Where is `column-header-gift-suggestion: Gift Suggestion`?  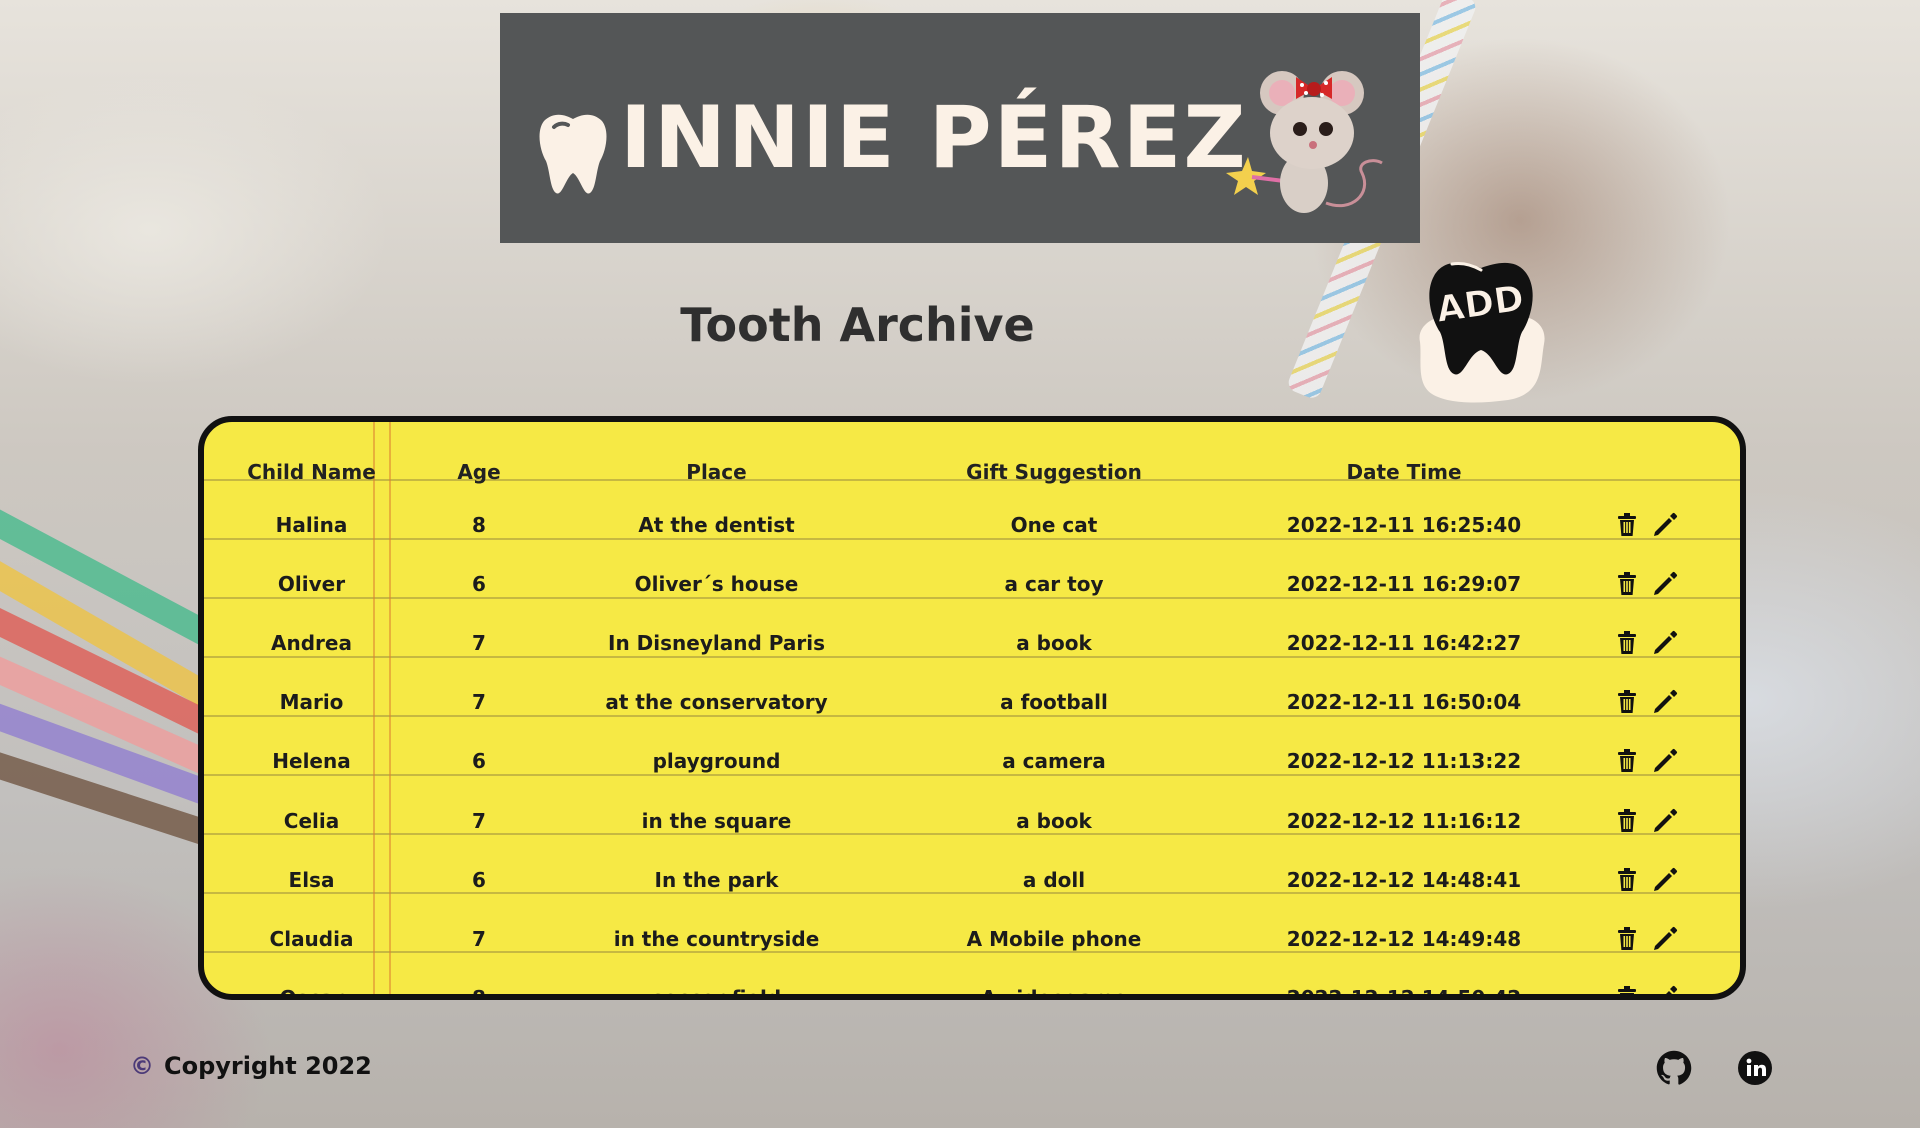
column-header-gift-suggestion: Gift Suggestion is located at coordinates (1054, 472).